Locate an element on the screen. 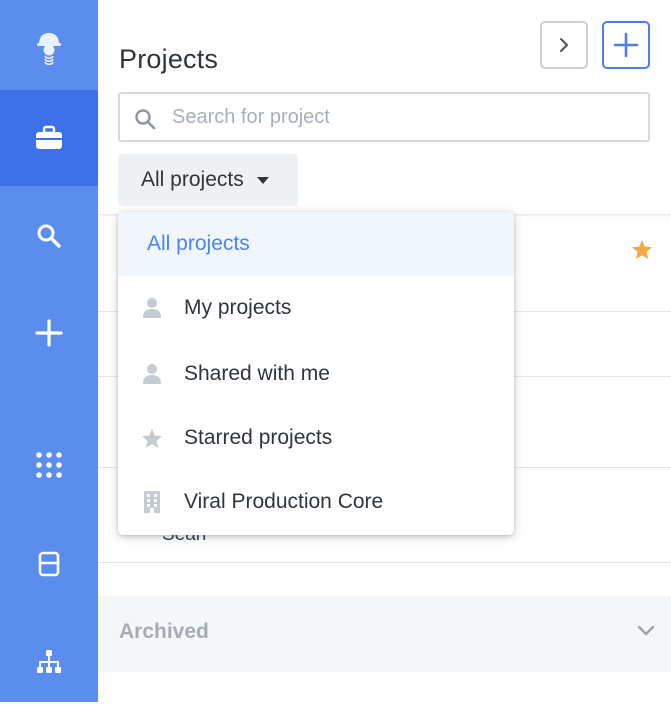 The image size is (671, 710). chevron-down-icon is located at coordinates (646, 630).